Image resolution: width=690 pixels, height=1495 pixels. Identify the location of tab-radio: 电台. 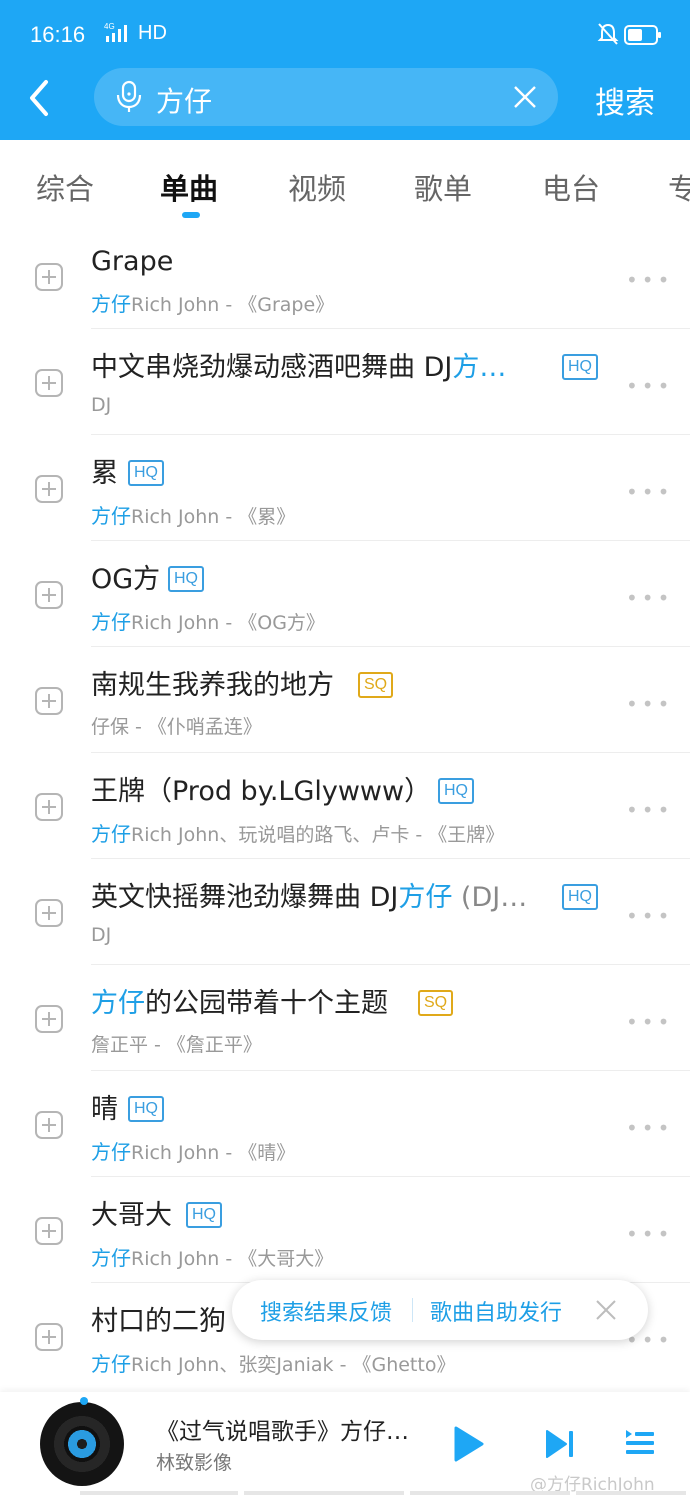
(571, 187).